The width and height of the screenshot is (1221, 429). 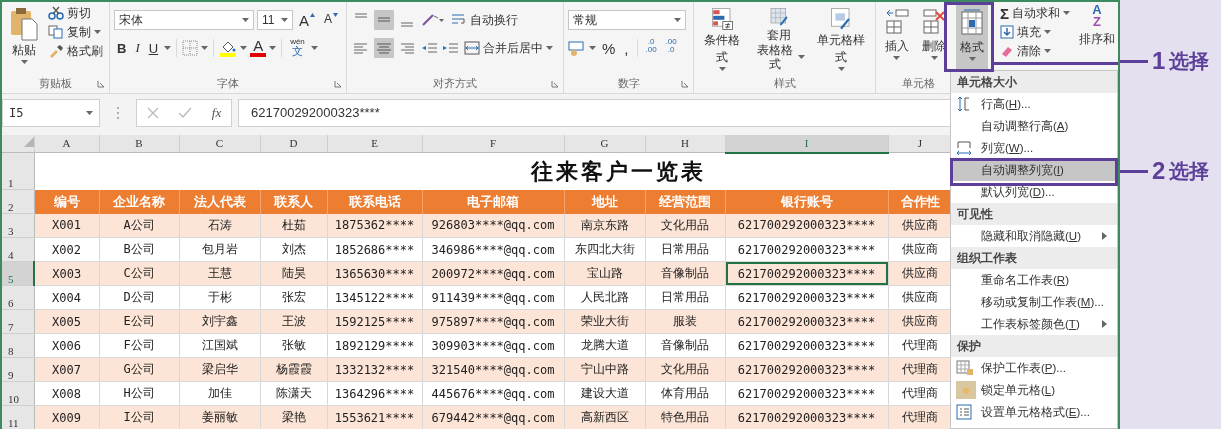 What do you see at coordinates (118, 112) in the screenshot?
I see `drag-handle-icon` at bounding box center [118, 112].